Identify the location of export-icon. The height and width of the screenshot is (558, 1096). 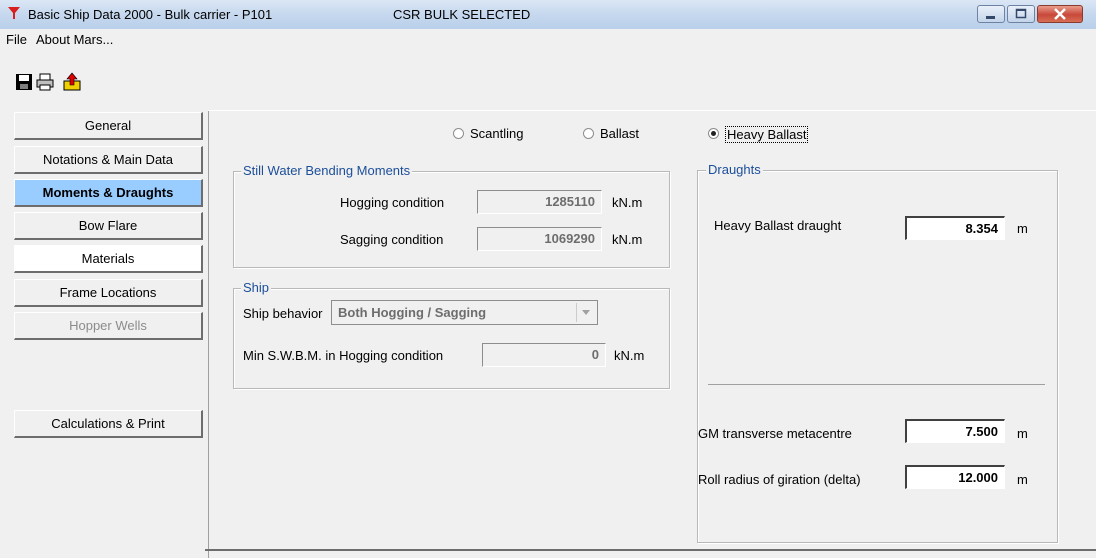
(72, 81).